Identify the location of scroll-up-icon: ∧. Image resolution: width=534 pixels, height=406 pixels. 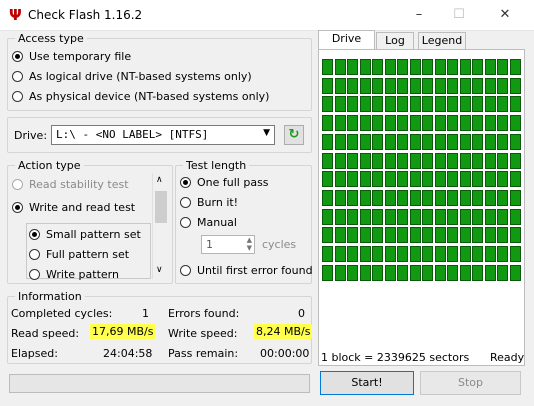
(159, 180).